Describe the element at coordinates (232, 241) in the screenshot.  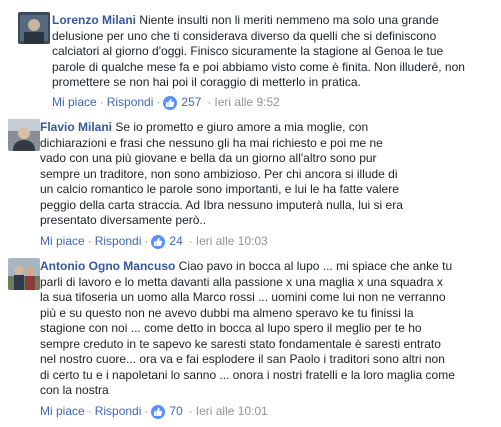
I see `timestamp: Ieri alle 10:03` at that location.